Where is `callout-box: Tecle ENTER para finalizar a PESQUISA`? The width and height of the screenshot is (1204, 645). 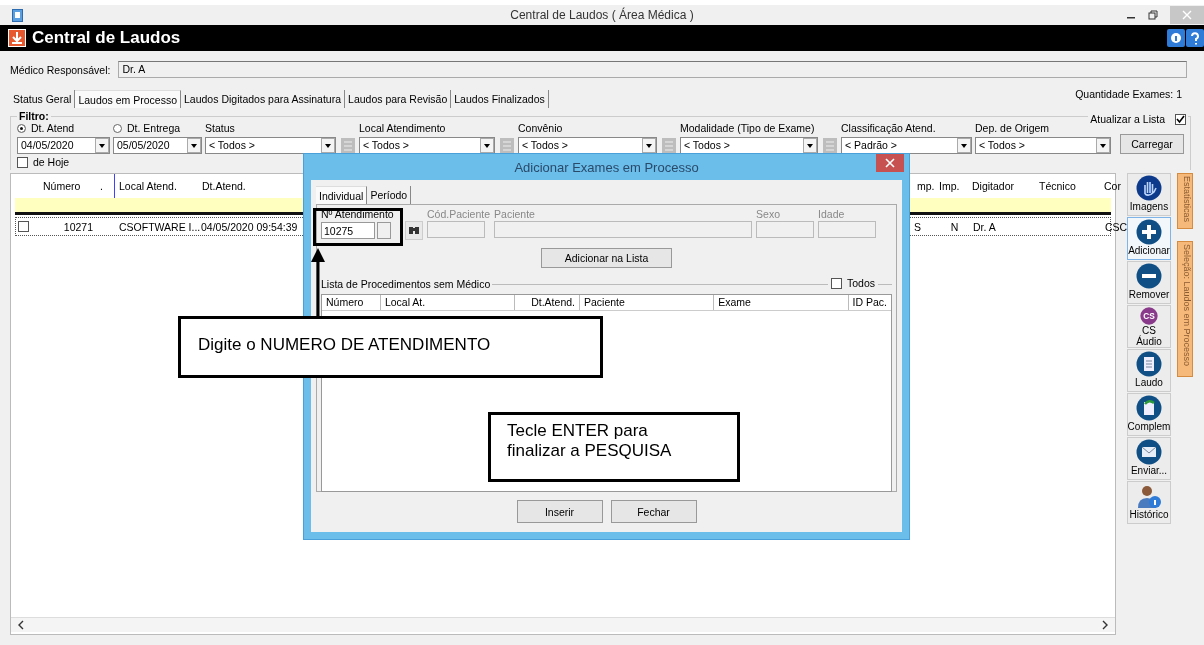
callout-box: Tecle ENTER para finalizar a PESQUISA is located at coordinates (614, 447).